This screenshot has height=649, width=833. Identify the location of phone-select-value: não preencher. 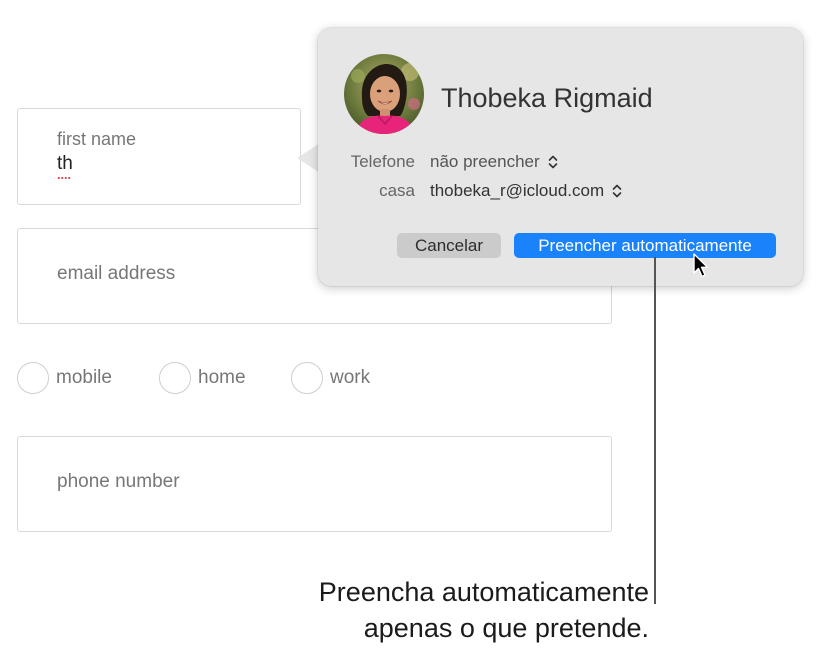
(485, 162).